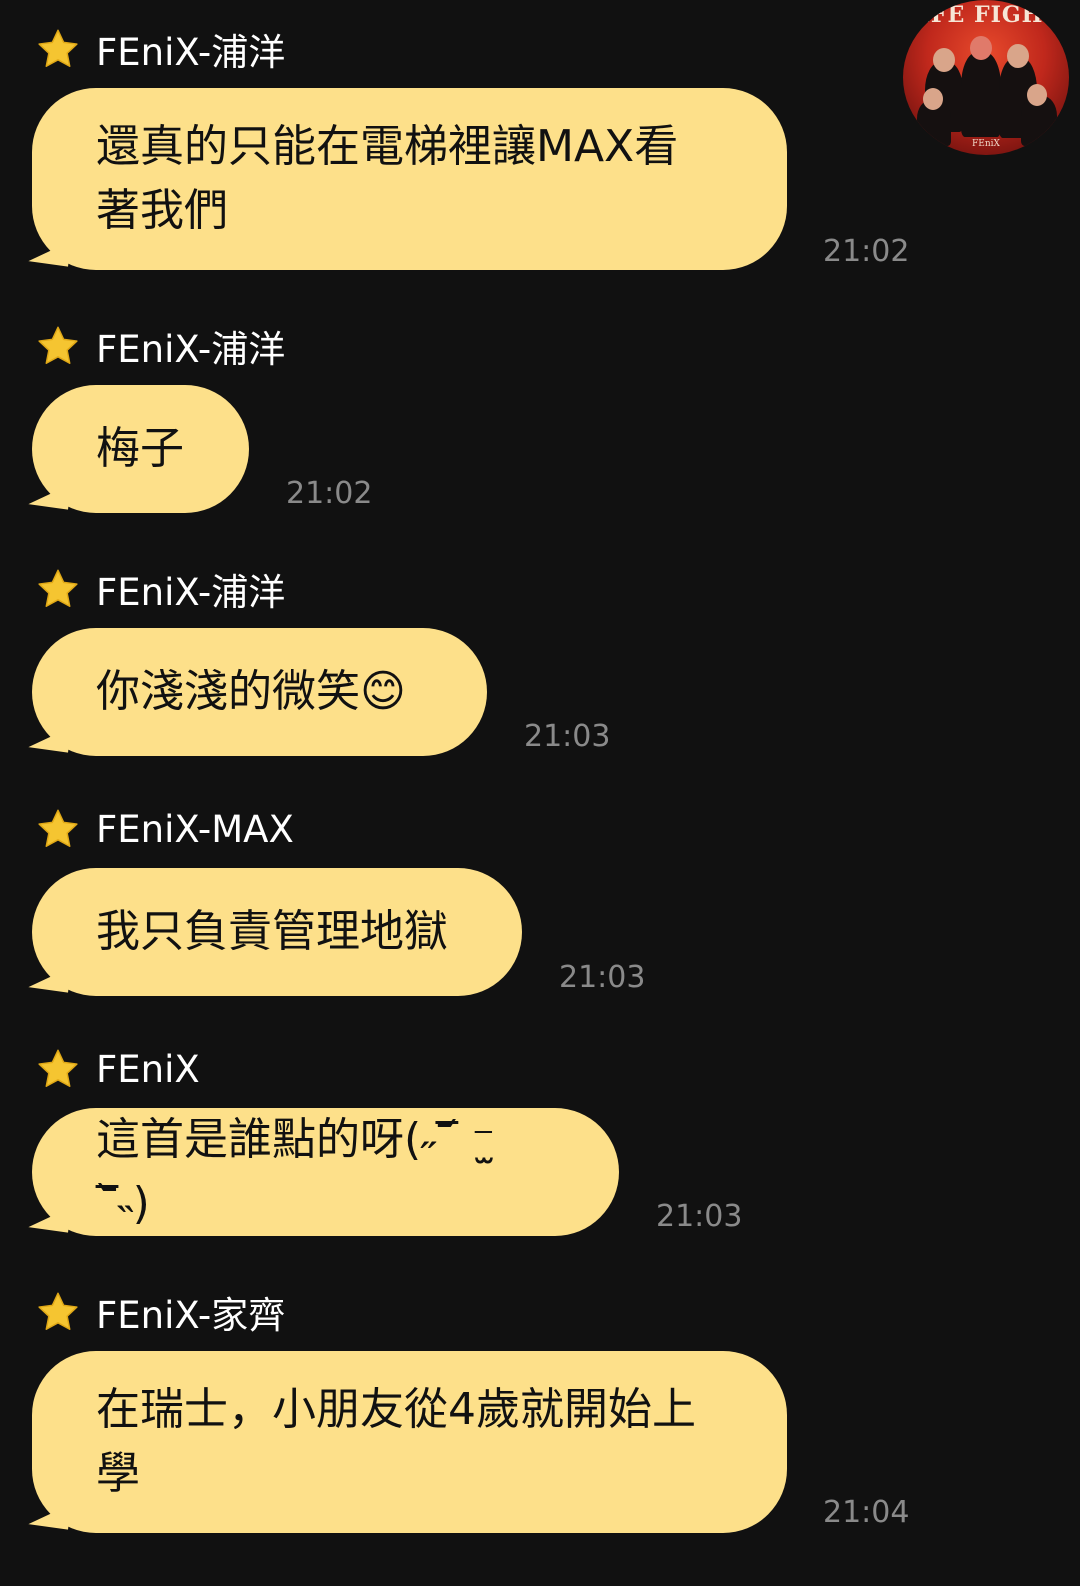  I want to click on message-bubble: 你淺淺的微笑😊, so click(257, 692).